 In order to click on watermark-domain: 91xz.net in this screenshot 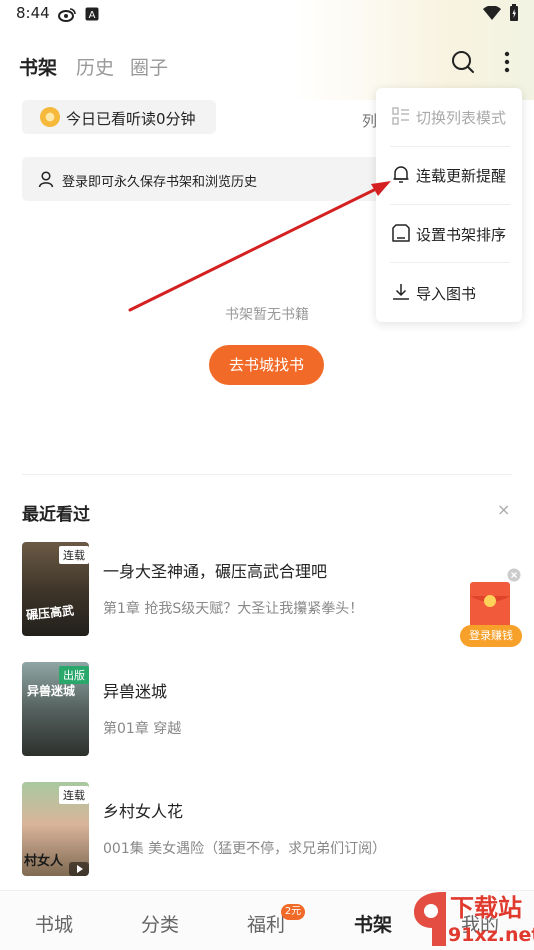, I will do `click(491, 935)`.